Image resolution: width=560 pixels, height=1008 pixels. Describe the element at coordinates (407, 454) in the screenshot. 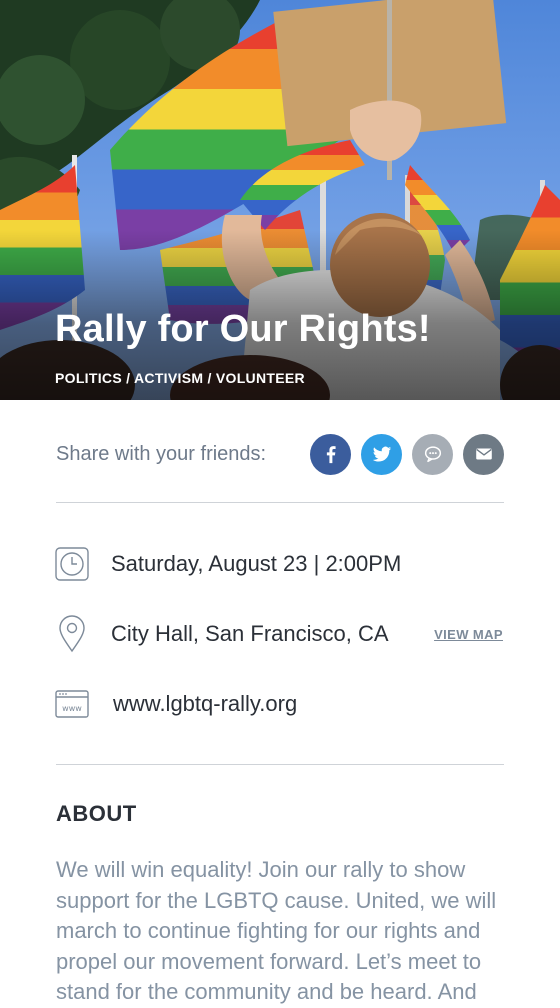

I see `share-buttons` at that location.